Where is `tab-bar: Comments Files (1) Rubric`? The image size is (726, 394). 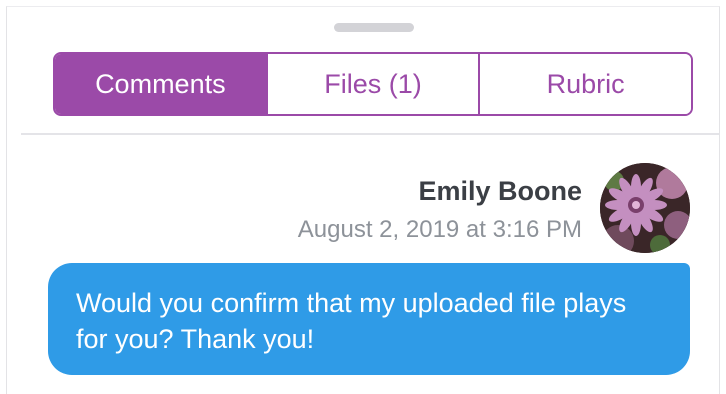
tab-bar: Comments Files (1) Rubric is located at coordinates (373, 84).